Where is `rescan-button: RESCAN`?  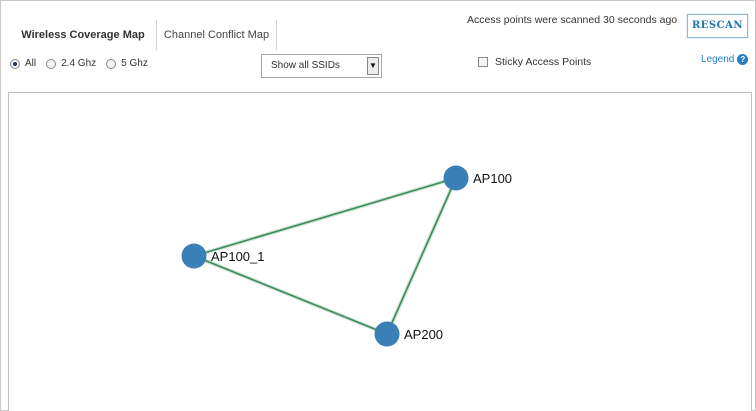 rescan-button: RESCAN is located at coordinates (717, 26).